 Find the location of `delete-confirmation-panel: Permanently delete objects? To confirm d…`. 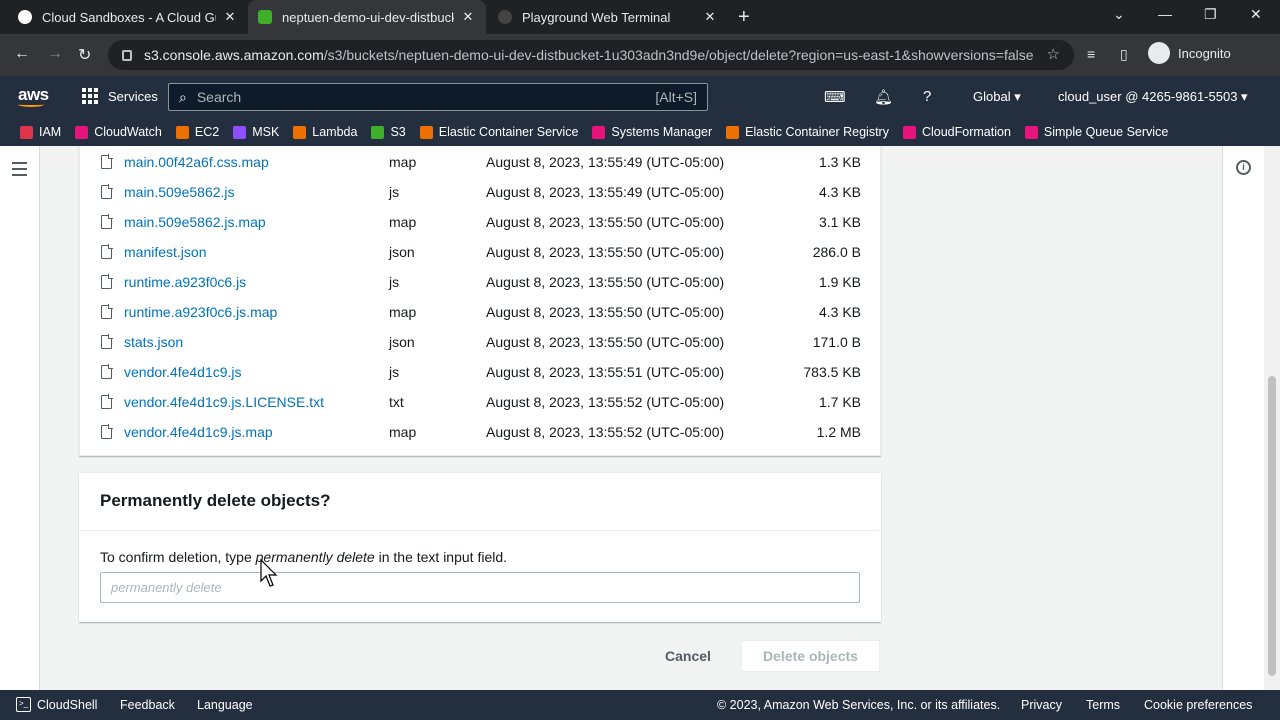

delete-confirmation-panel: Permanently delete objects? To confirm d… is located at coordinates (480, 547).